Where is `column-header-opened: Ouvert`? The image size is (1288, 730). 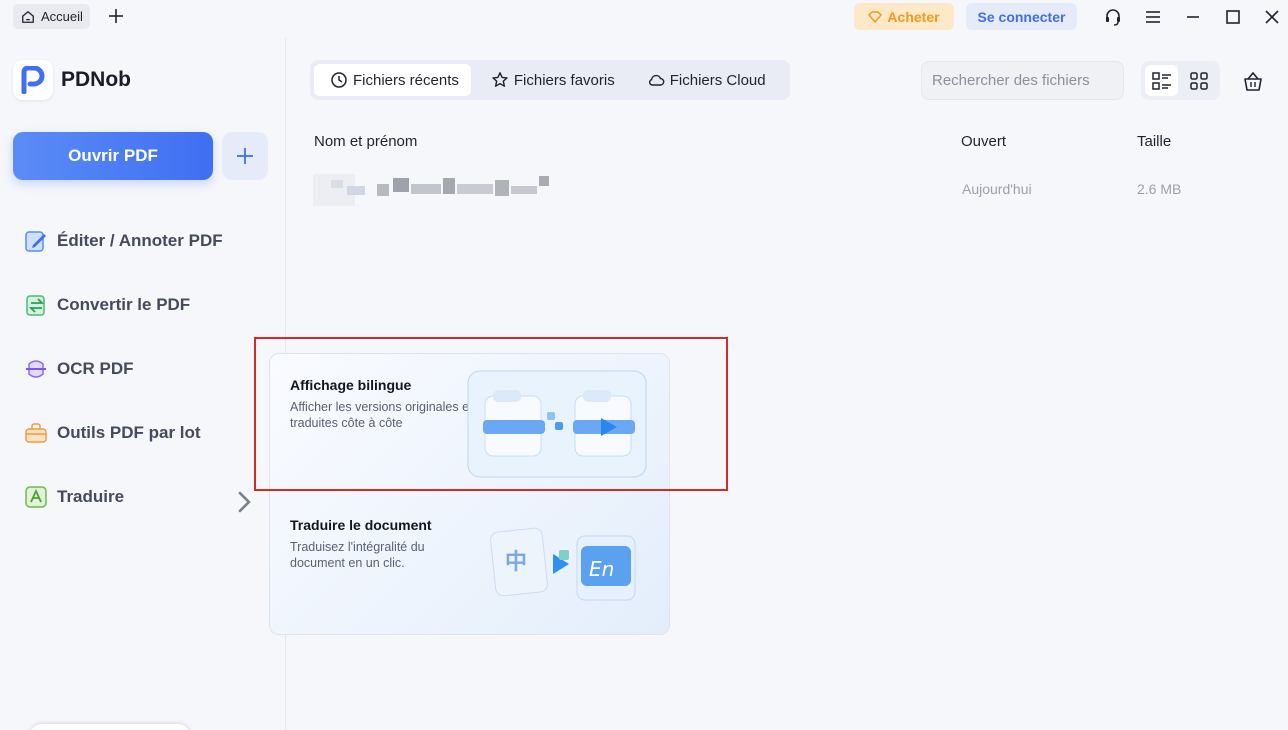 column-header-opened: Ouvert is located at coordinates (983, 141).